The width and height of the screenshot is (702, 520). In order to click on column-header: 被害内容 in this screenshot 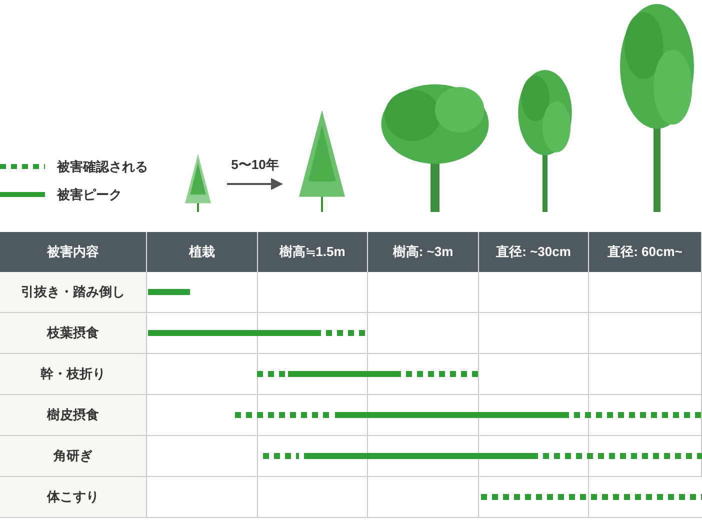, I will do `click(73, 252)`.